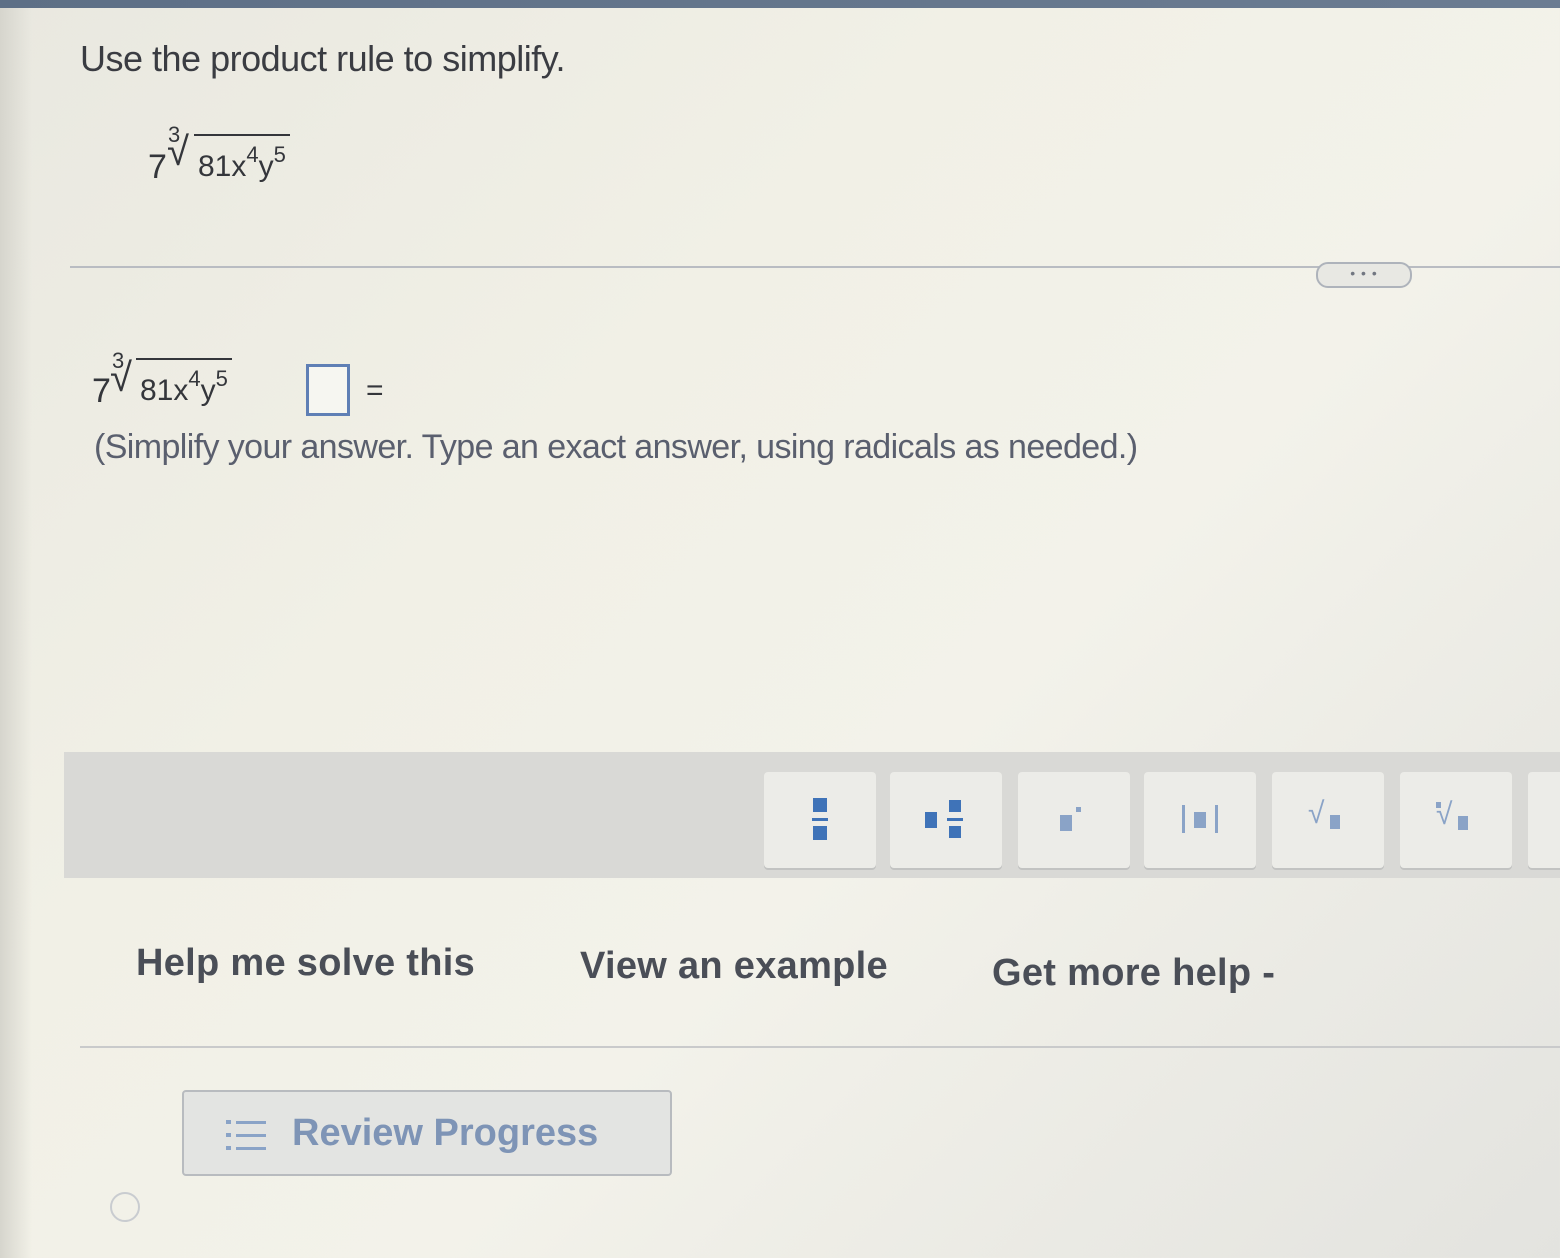  What do you see at coordinates (16, 633) in the screenshot?
I see `left-shade` at bounding box center [16, 633].